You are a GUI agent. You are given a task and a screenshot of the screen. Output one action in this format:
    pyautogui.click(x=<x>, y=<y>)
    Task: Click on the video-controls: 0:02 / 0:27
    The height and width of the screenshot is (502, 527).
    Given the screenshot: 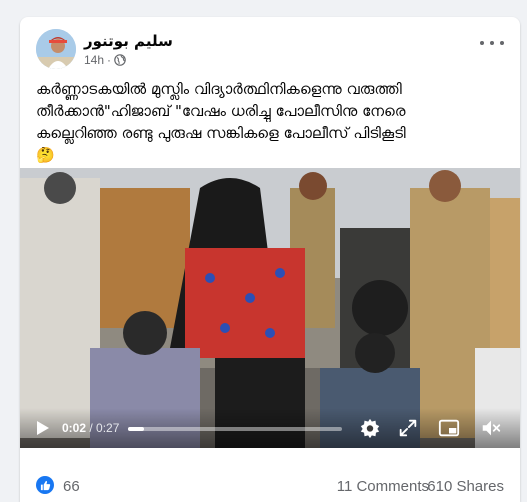 What is the action you would take?
    pyautogui.click(x=270, y=428)
    